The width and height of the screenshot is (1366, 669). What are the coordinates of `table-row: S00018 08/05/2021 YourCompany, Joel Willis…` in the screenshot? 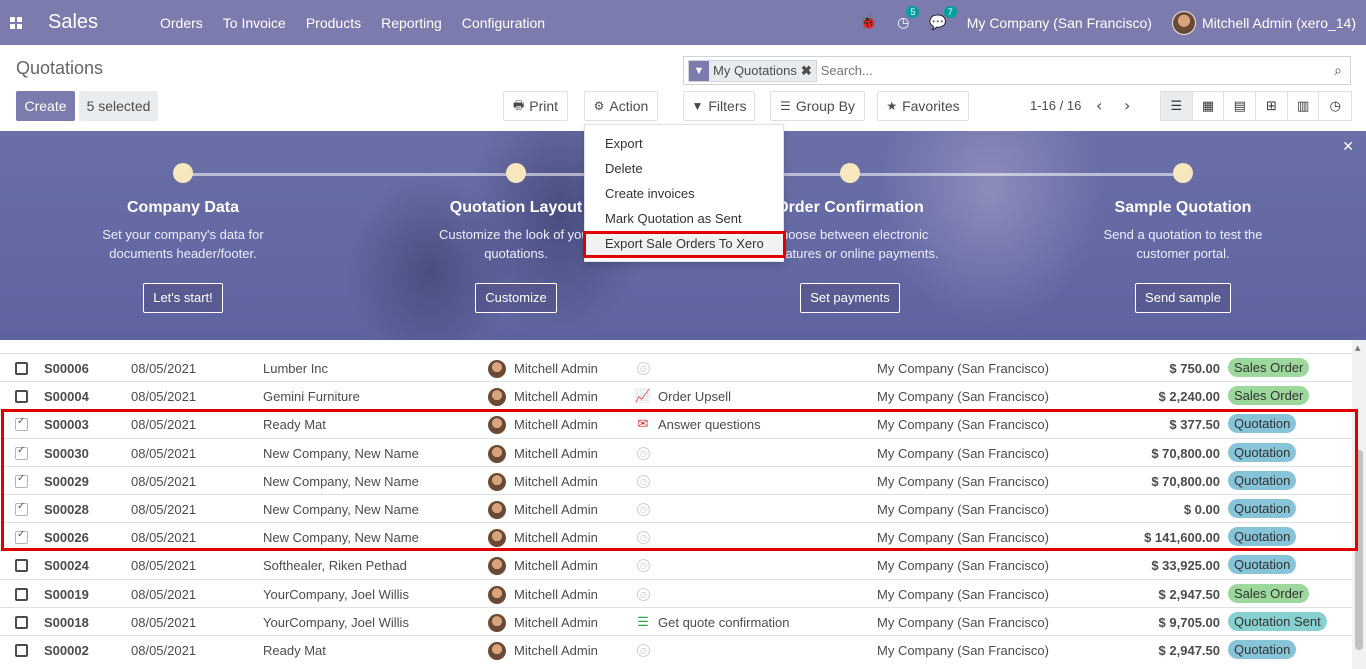 It's located at (676, 620).